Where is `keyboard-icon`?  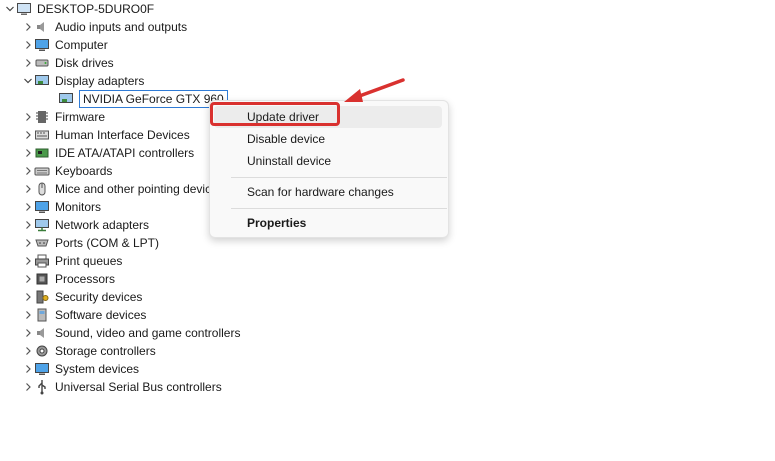
keyboard-icon is located at coordinates (42, 171).